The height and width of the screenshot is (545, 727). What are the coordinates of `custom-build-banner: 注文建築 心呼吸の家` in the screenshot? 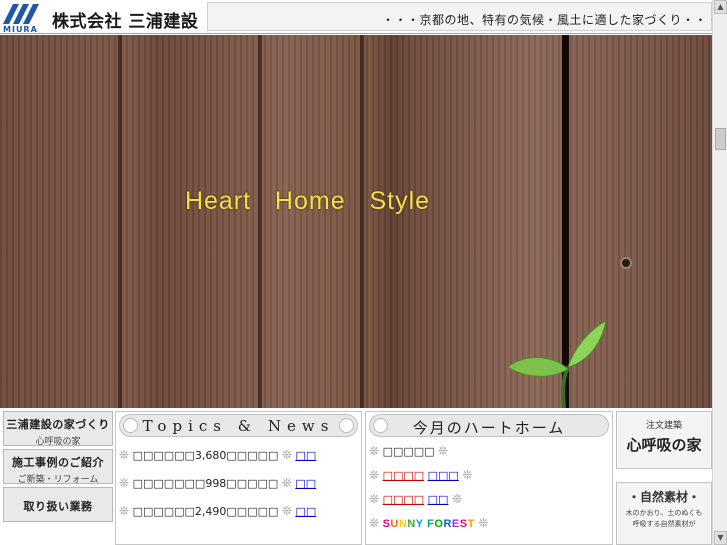 It's located at (664, 440).